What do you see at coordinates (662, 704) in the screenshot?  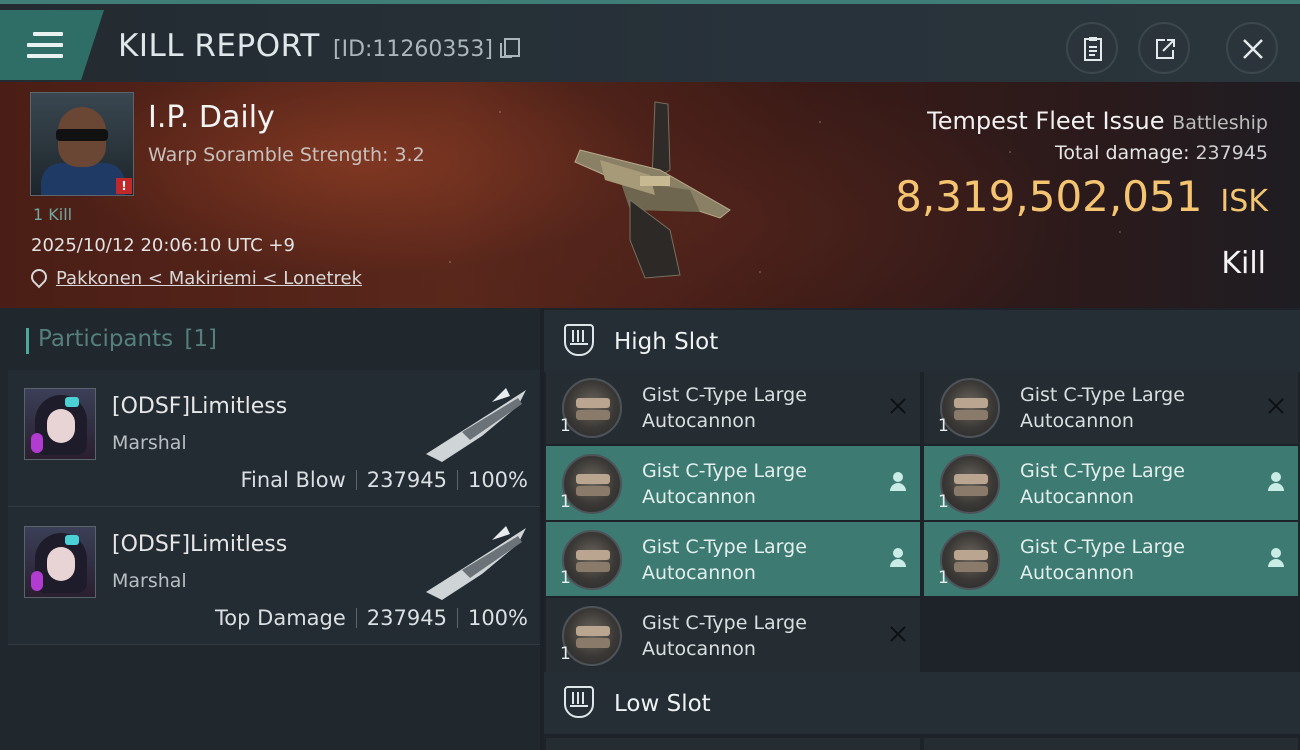 I see `low-slot-title: Low Slot` at bounding box center [662, 704].